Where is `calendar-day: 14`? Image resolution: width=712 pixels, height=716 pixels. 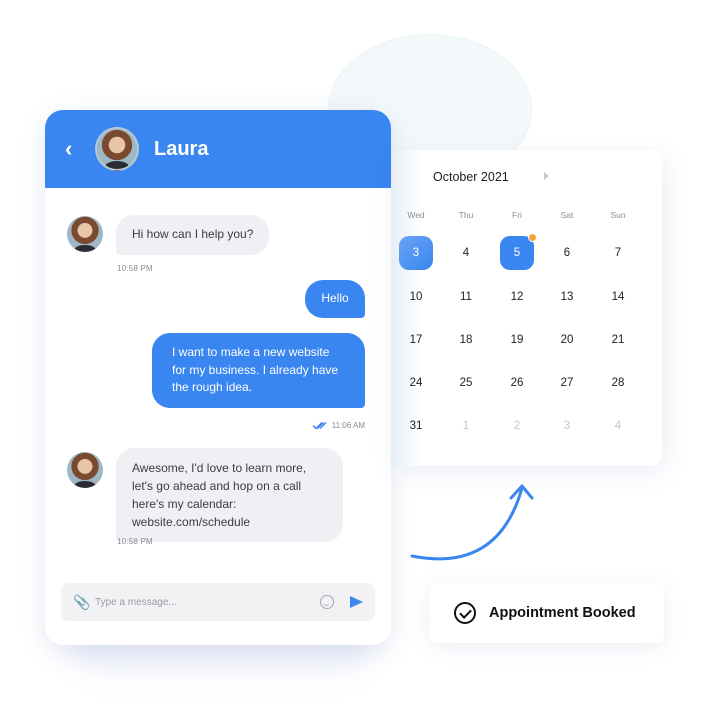
calendar-day: 14 is located at coordinates (618, 297).